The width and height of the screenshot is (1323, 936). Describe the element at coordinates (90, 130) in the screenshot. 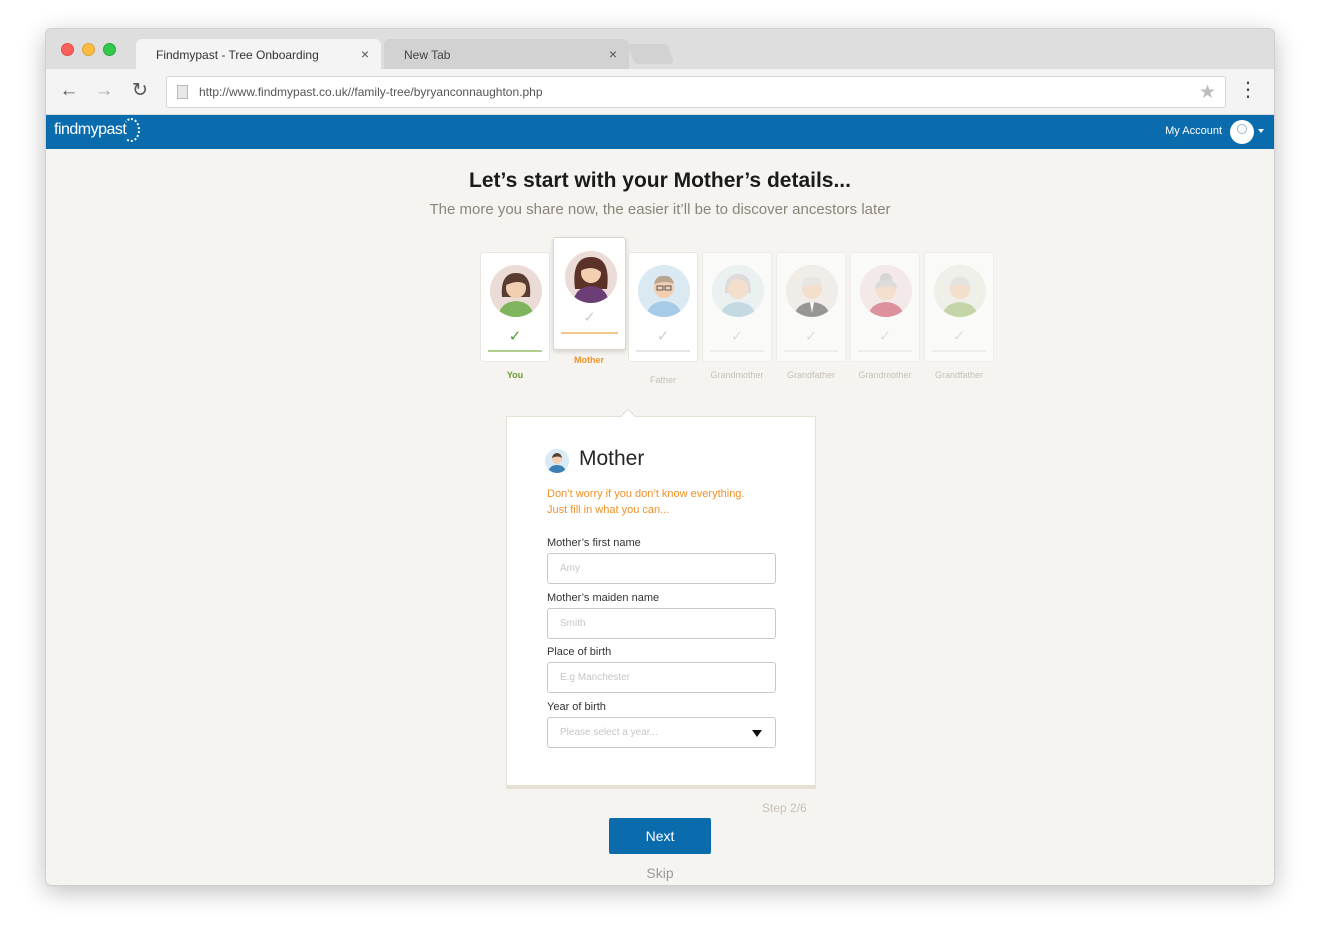

I see `findmypast-logo: findmypast` at that location.